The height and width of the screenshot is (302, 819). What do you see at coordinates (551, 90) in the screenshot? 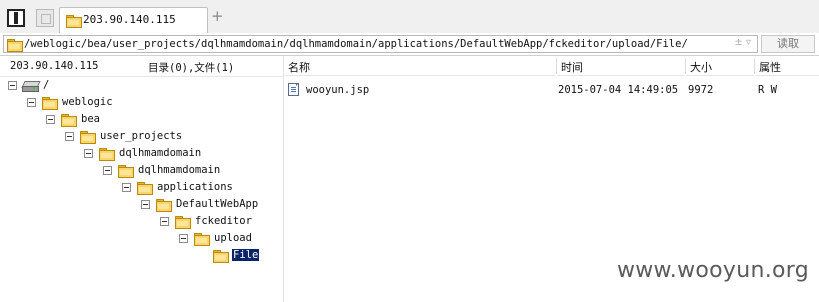
I see `file-row: wooyun.jsp 2015-07-04 14:49:05 9972 R W` at bounding box center [551, 90].